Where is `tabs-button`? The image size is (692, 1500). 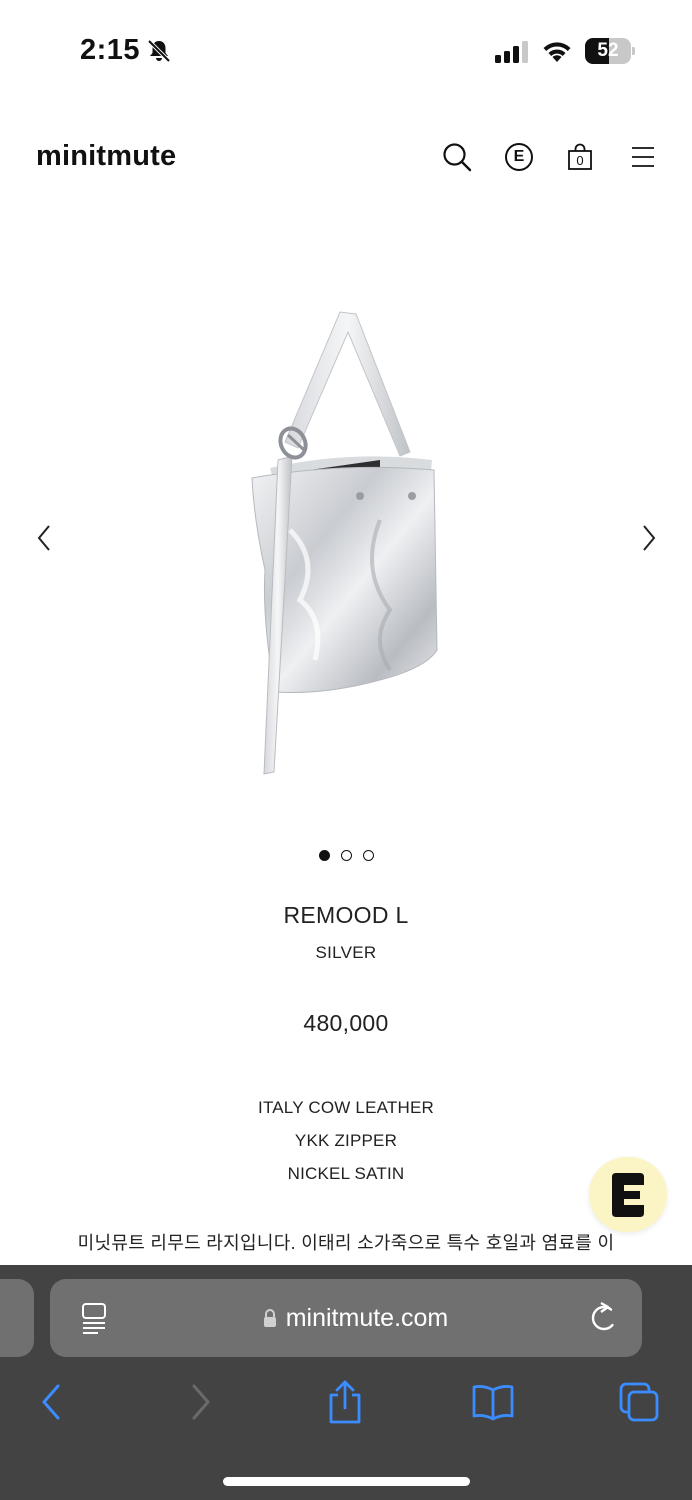
tabs-button is located at coordinates (639, 1402).